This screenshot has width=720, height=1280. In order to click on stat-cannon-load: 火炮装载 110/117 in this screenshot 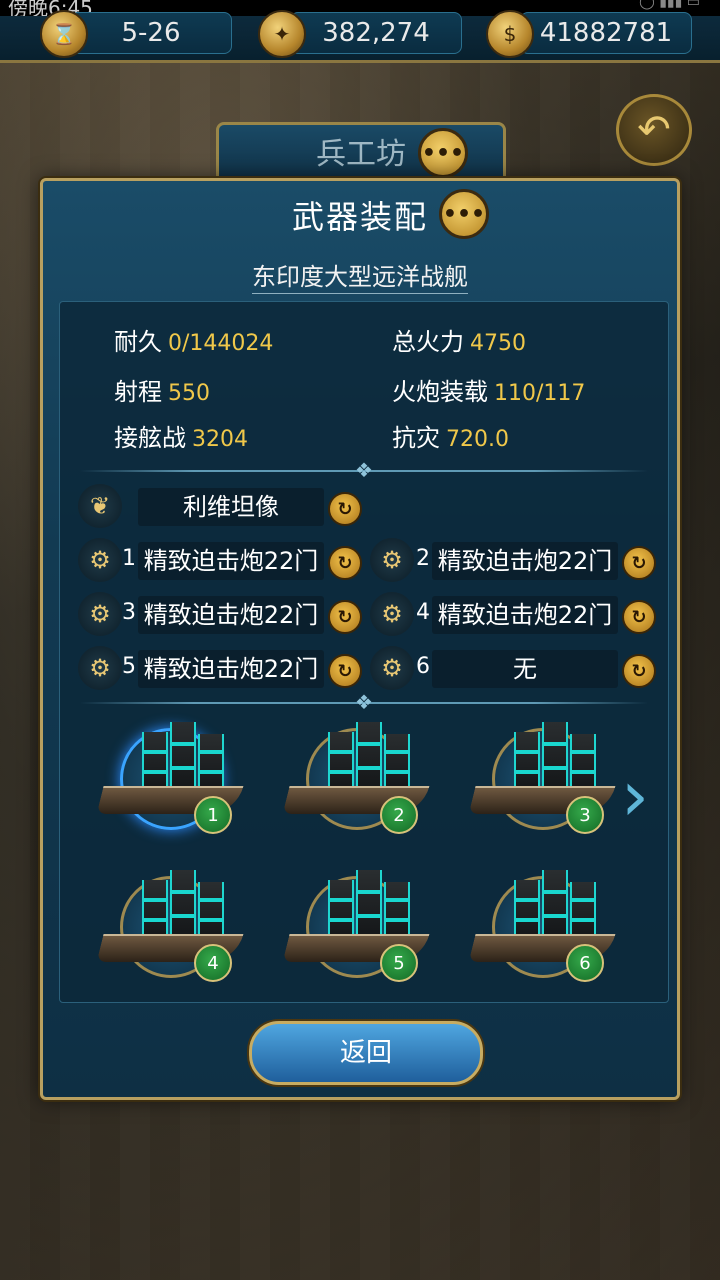, I will do `click(488, 389)`.